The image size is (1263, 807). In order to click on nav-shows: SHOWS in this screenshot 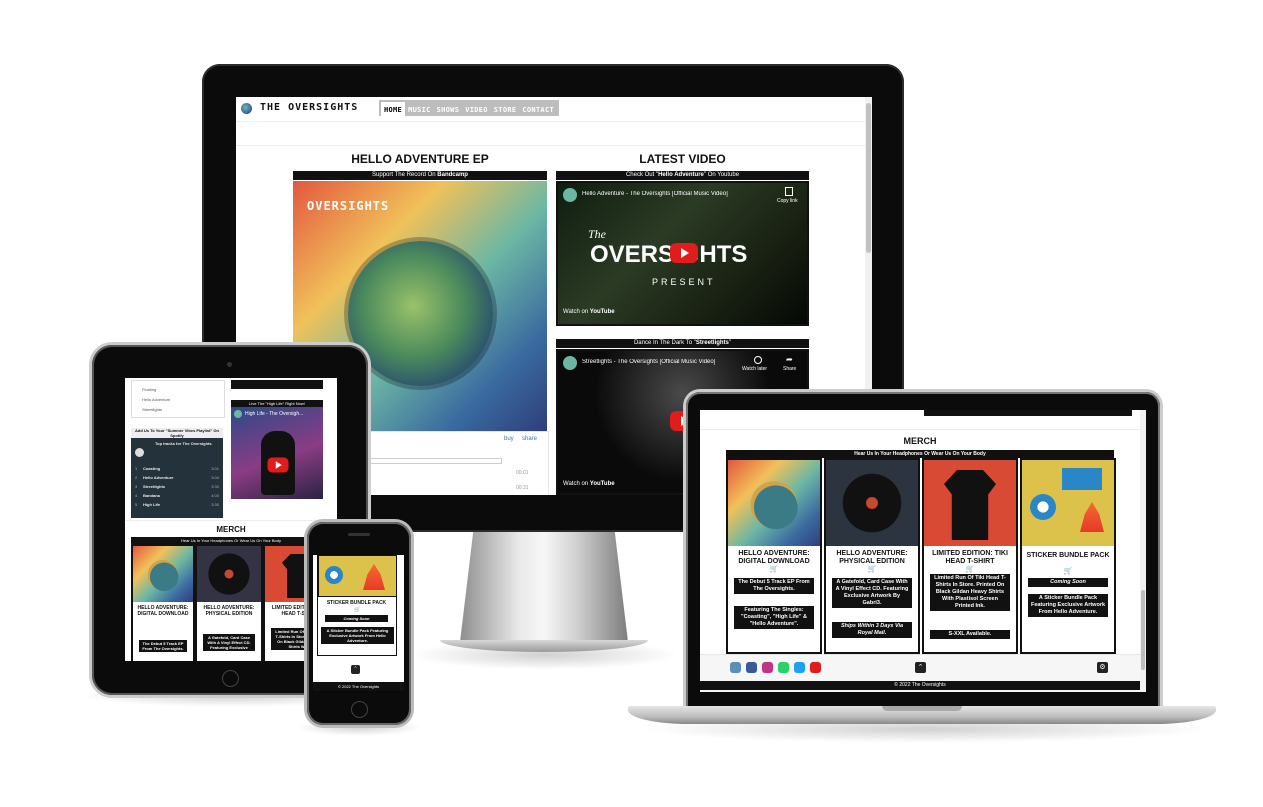, I will do `click(448, 110)`.